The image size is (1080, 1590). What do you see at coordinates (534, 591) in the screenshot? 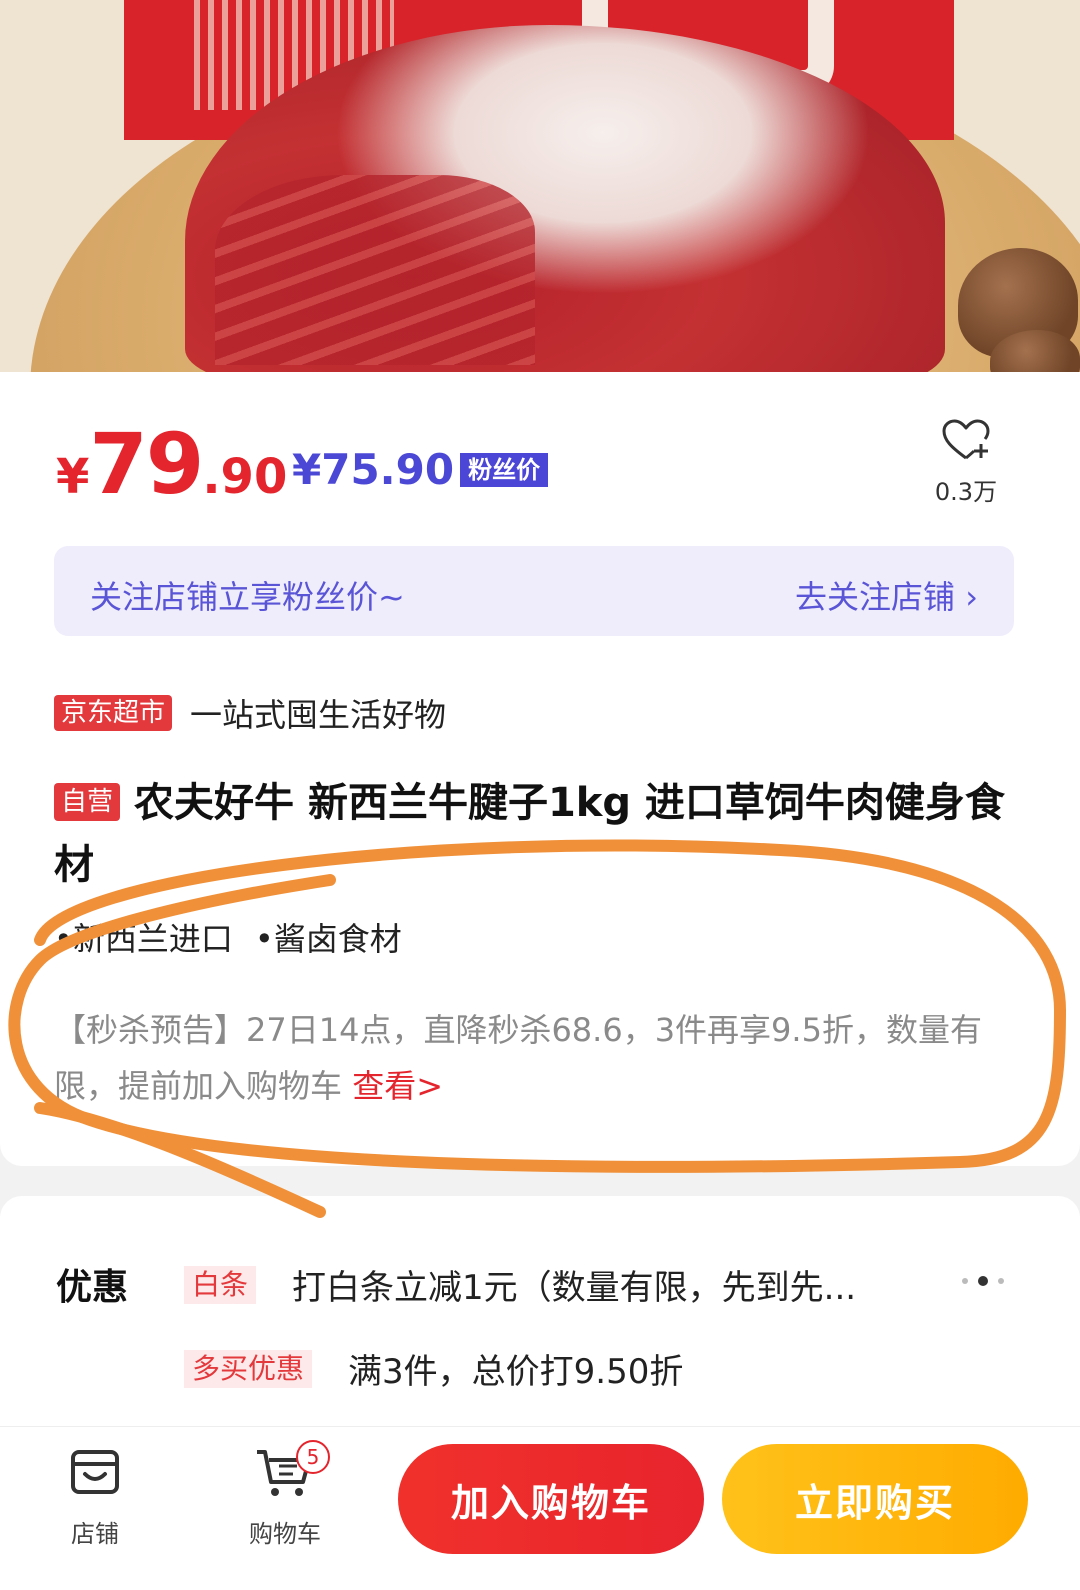
I see `follow-store-bar: 关注店铺立享粉丝价~ 去关注店铺 ›` at bounding box center [534, 591].